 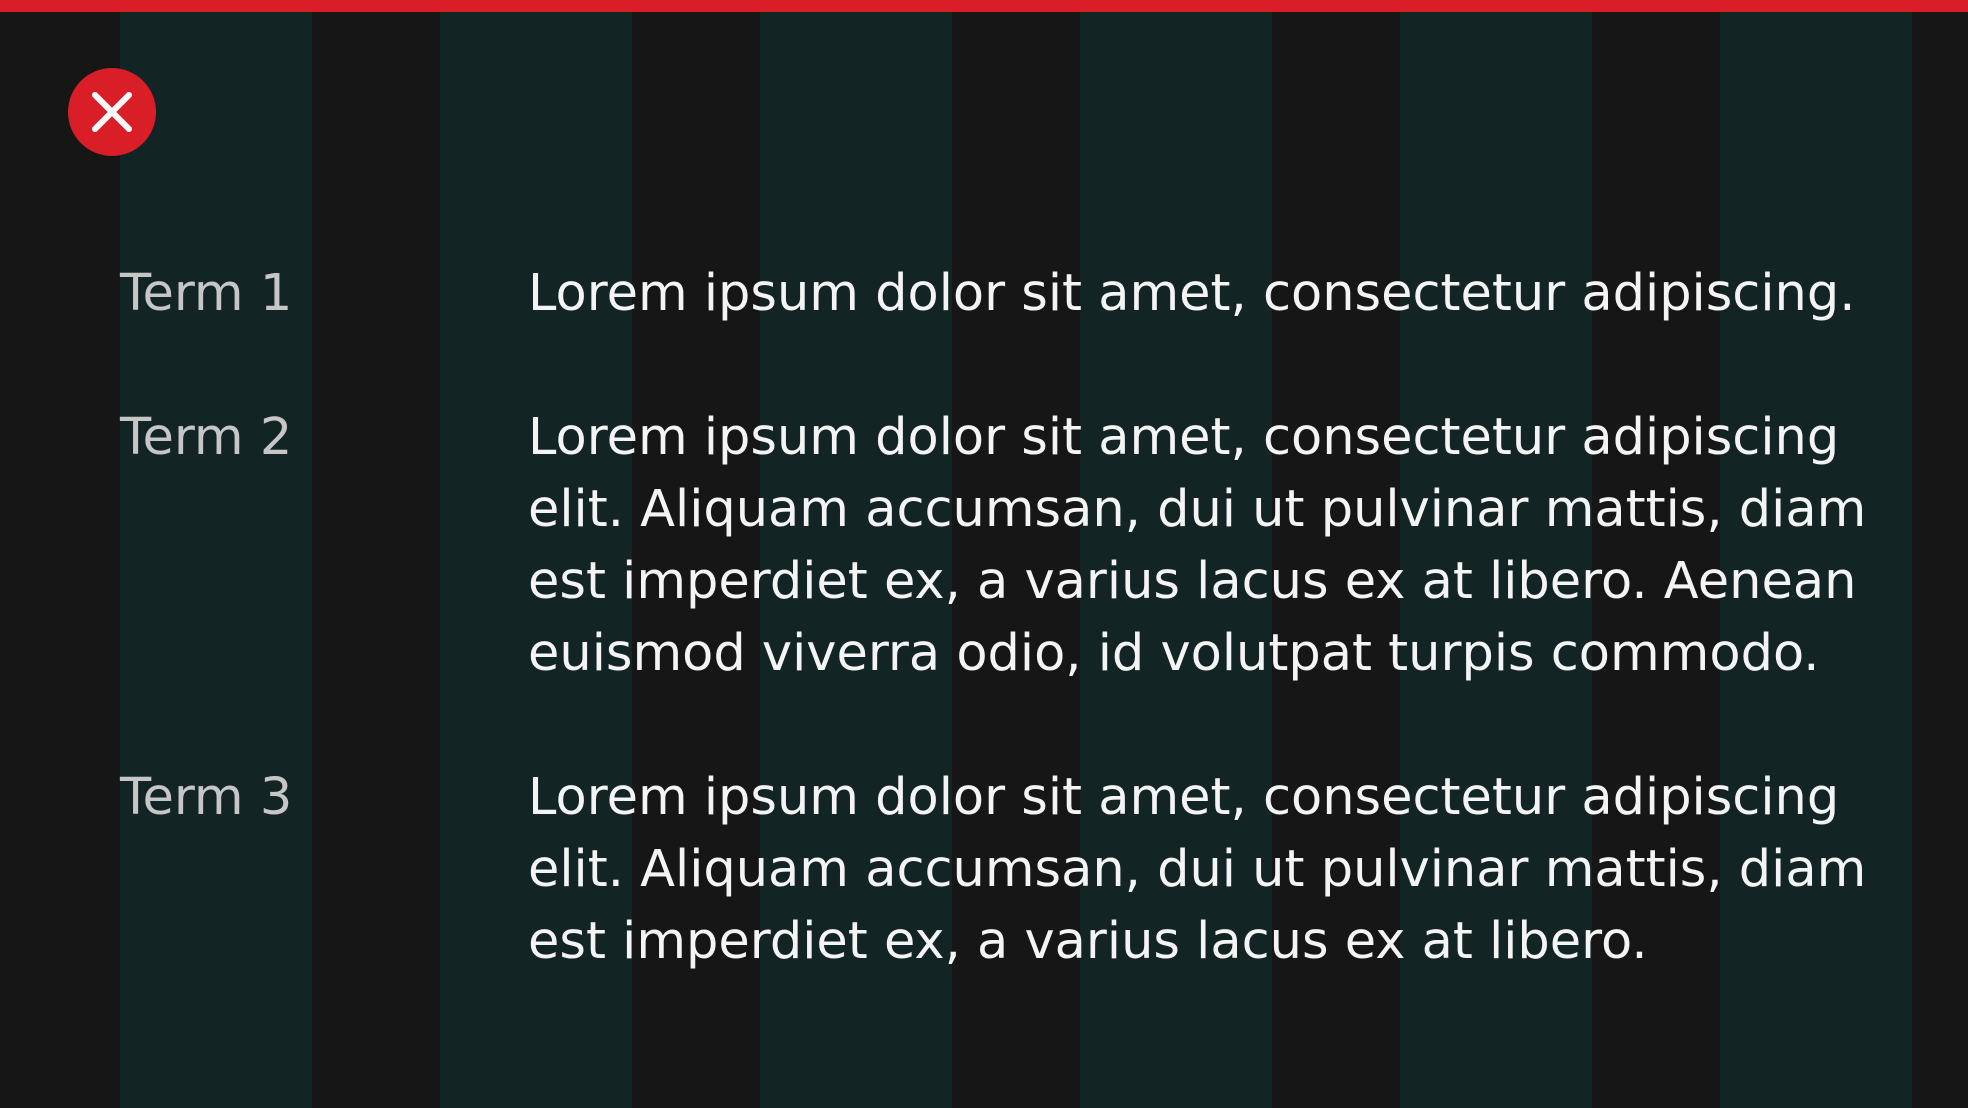 I want to click on definition-term: Term 3, so click(x=206, y=797).